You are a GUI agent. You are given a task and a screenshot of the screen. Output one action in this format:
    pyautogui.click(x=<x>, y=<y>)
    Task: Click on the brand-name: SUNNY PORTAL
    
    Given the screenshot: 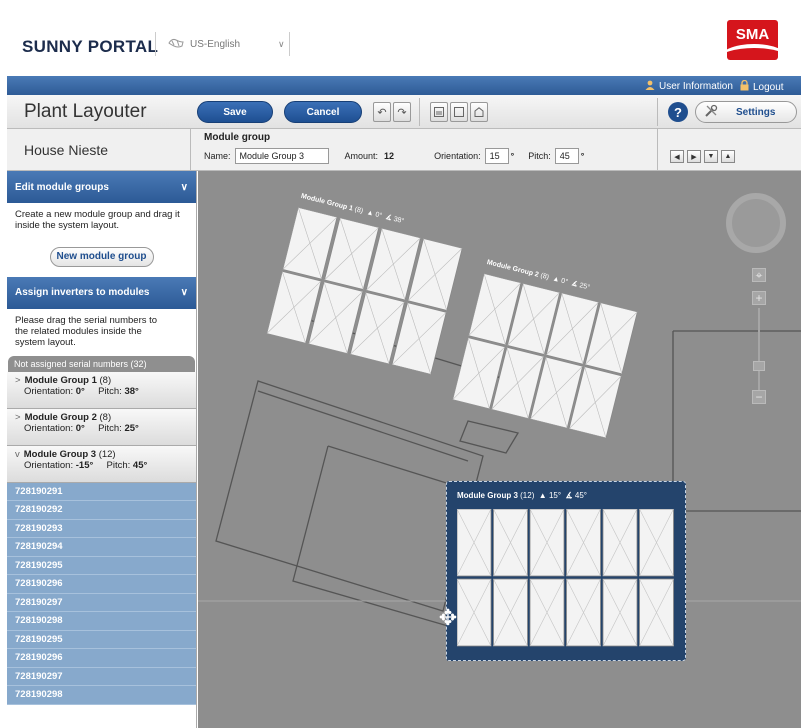 What is the action you would take?
    pyautogui.click(x=90, y=46)
    